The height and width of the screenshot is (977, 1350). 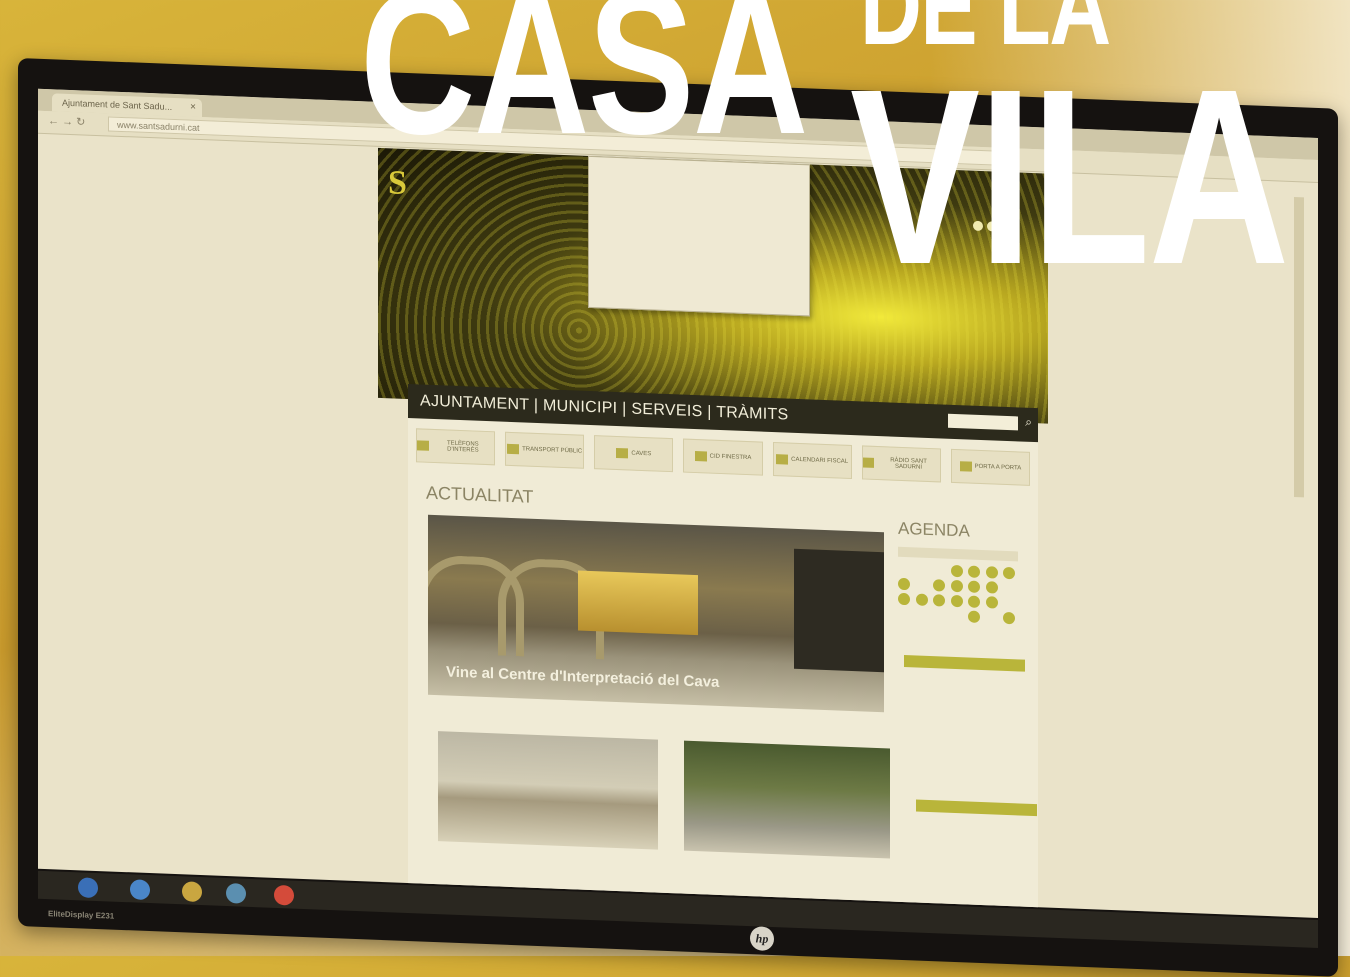 I want to click on bus-icon, so click(x=513, y=449).